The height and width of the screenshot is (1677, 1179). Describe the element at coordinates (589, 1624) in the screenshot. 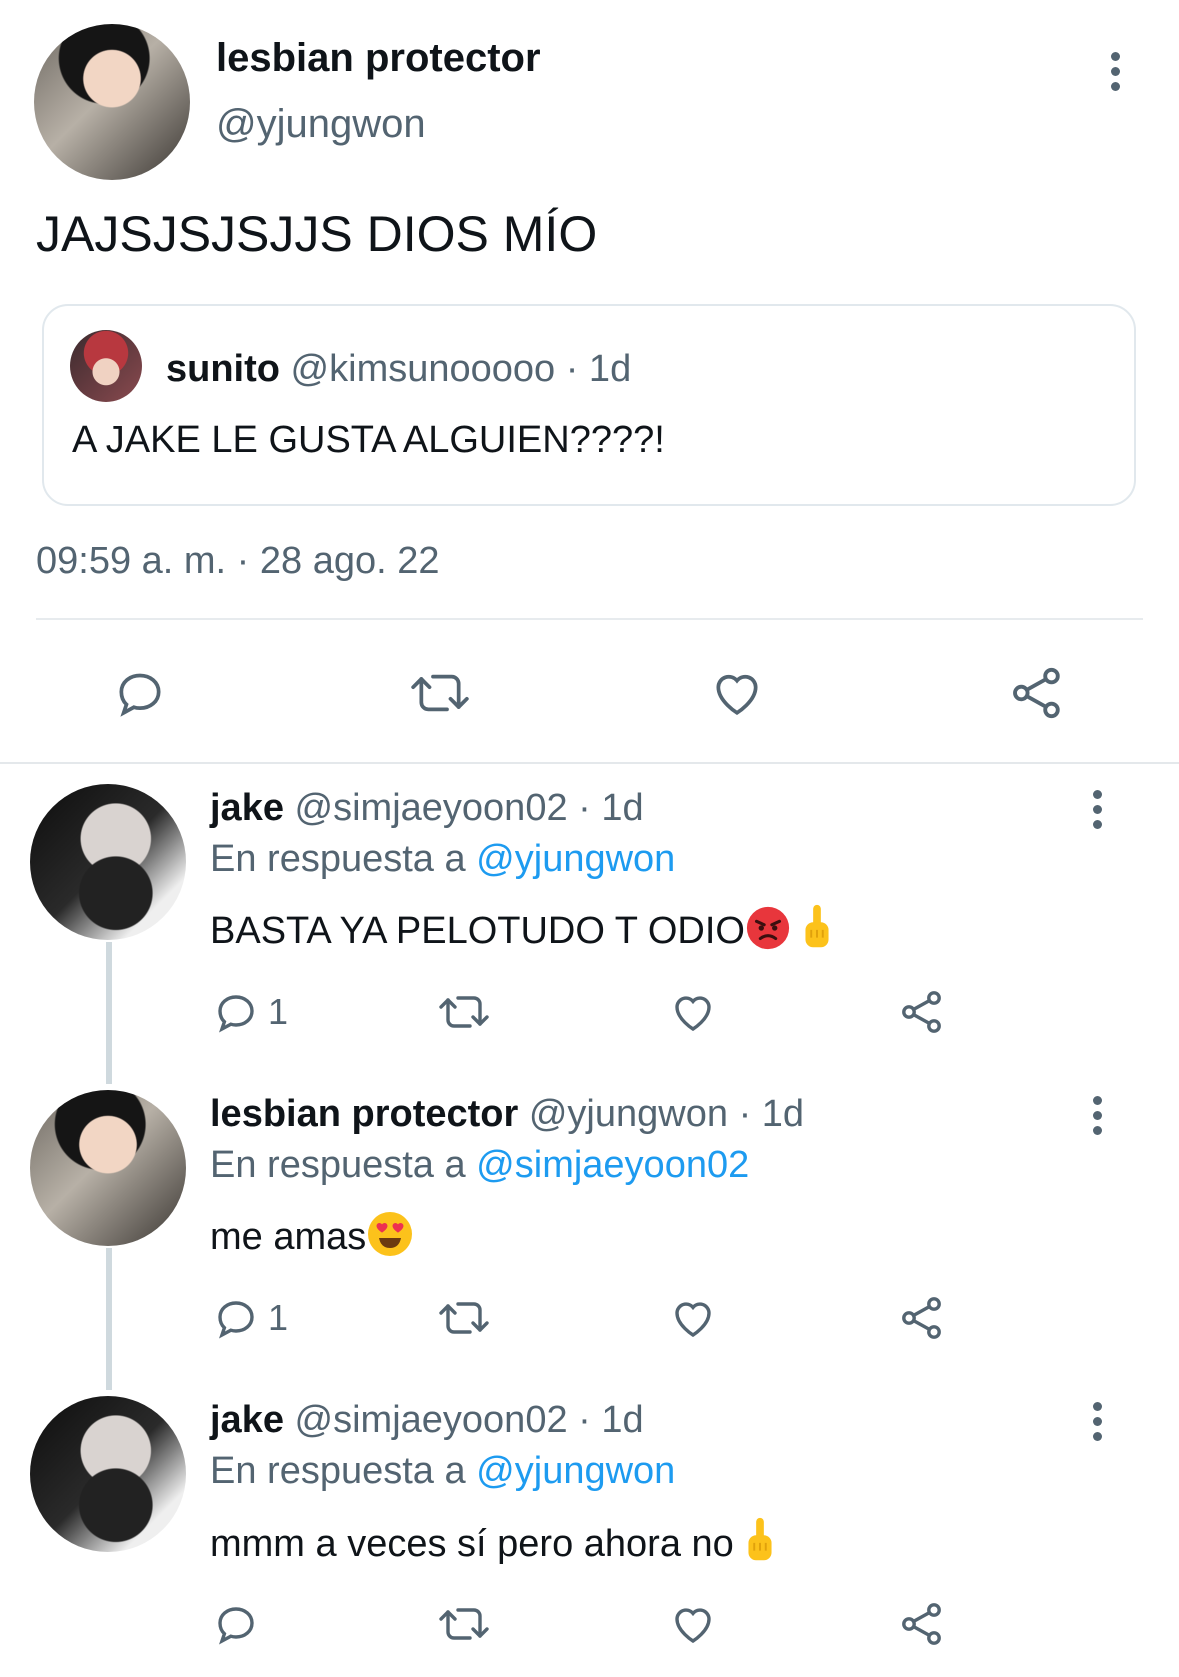

I see `reply-action-bar` at that location.